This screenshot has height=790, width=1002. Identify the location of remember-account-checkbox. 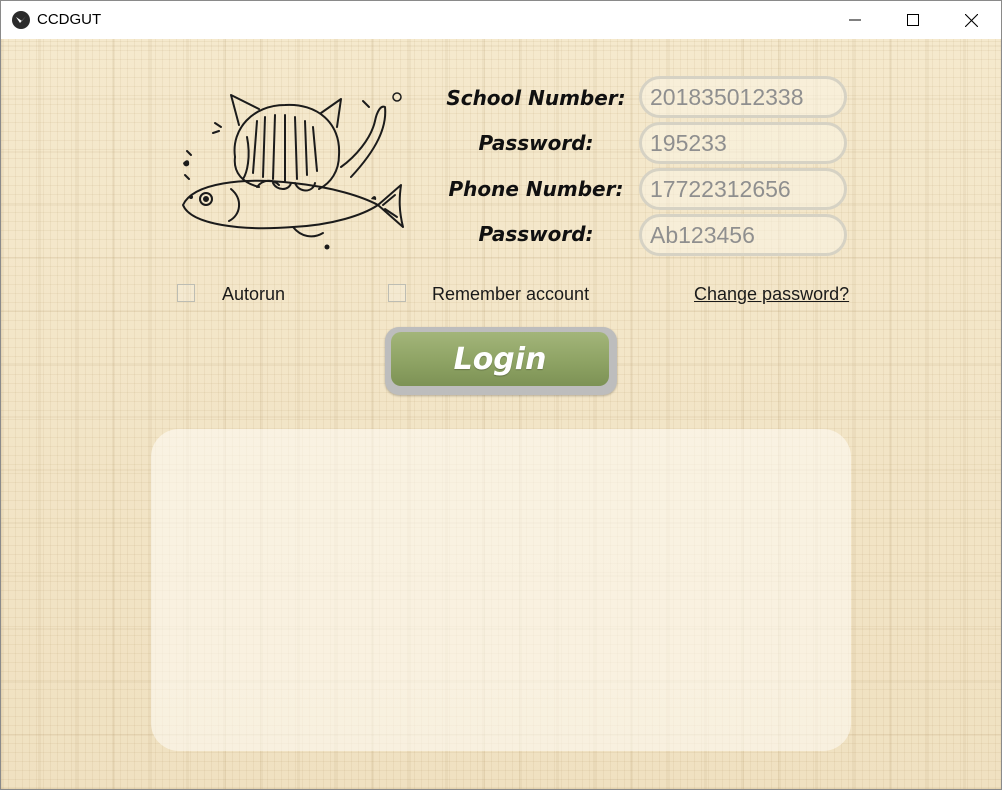
(397, 293).